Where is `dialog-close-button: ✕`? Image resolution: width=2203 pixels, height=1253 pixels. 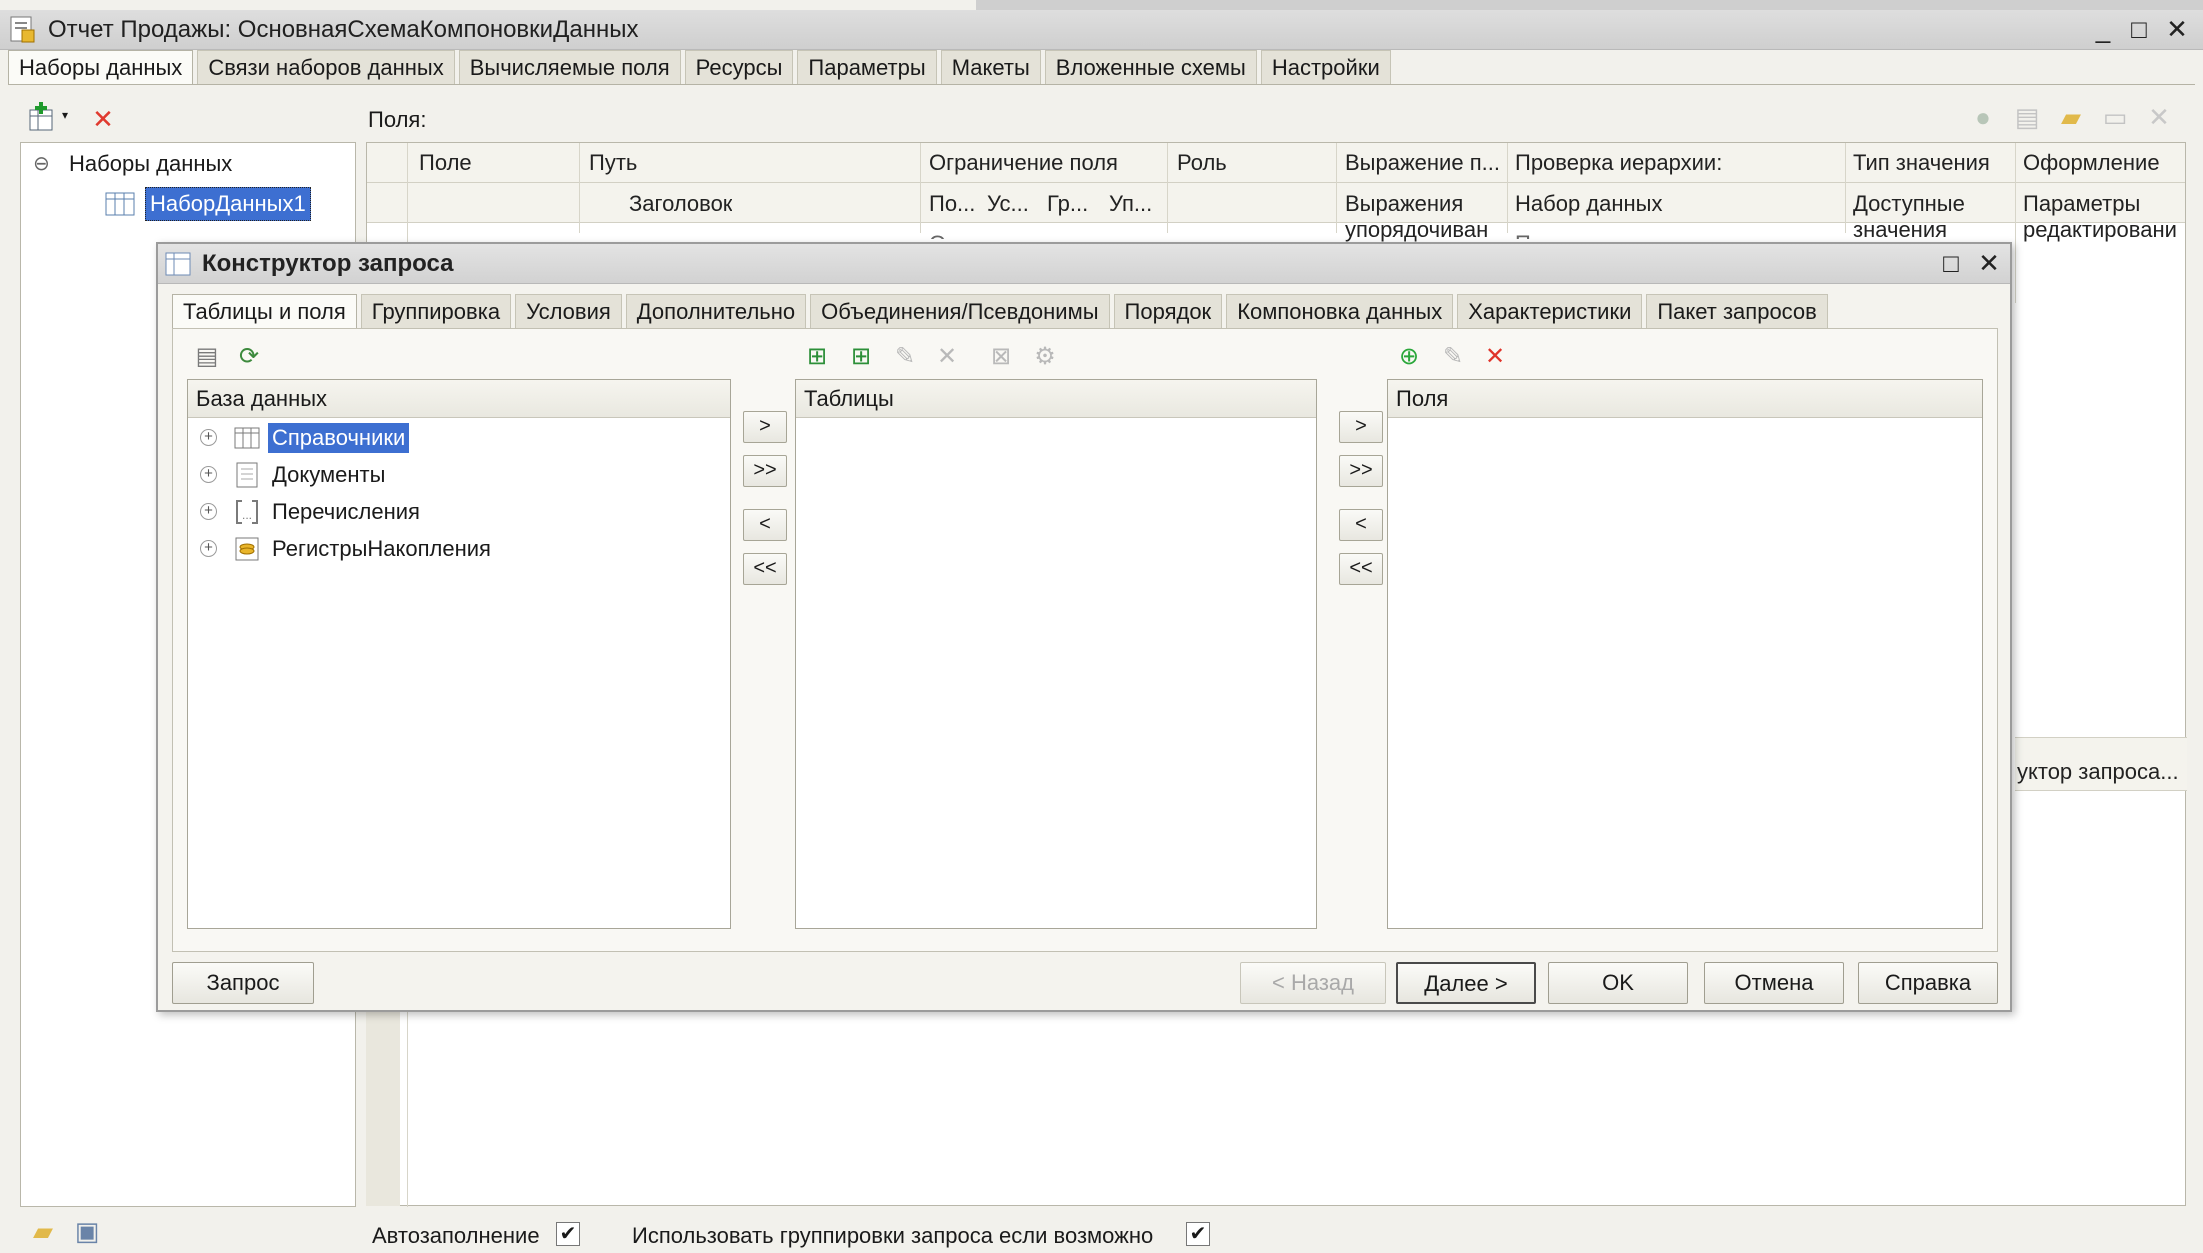
dialog-close-button: ✕ is located at coordinates (1989, 264).